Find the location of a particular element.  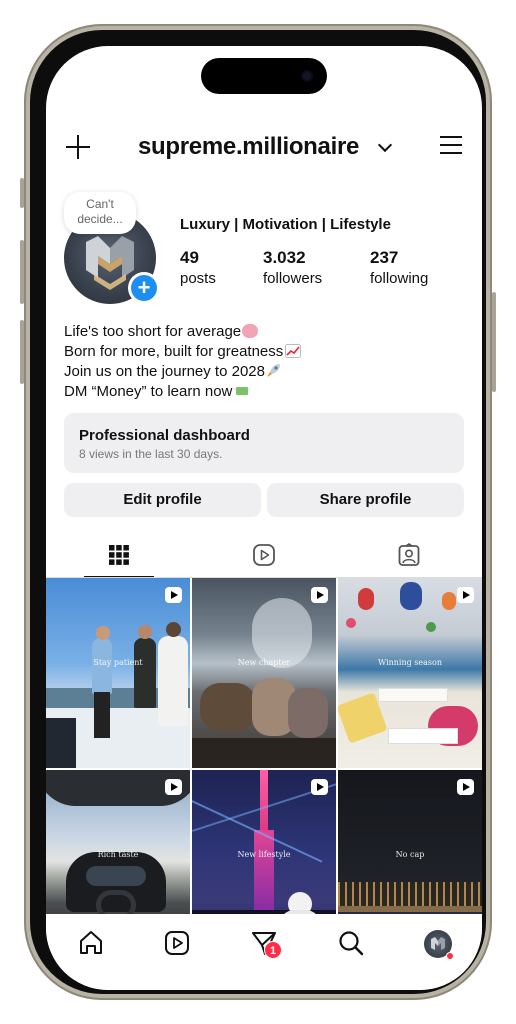

plus-icon: + is located at coordinates (144, 288).